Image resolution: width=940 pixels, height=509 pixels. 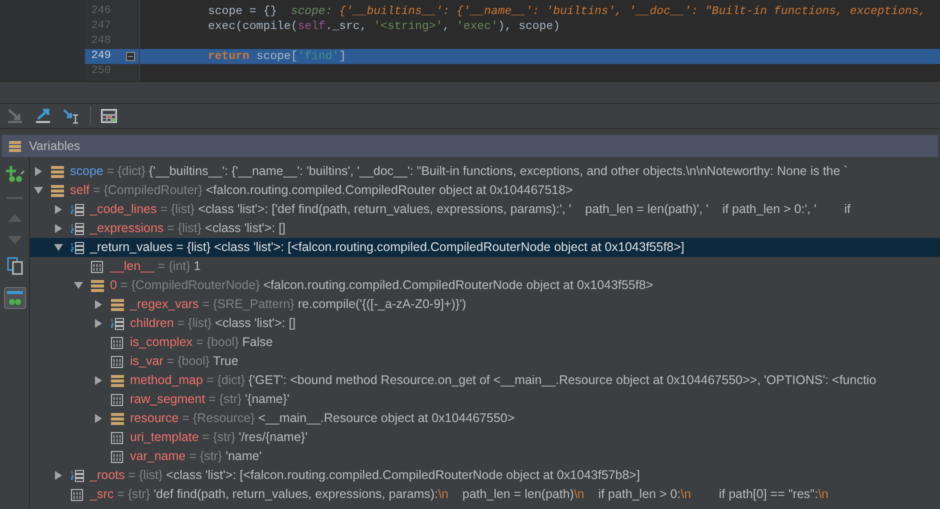 What do you see at coordinates (273, 437) in the screenshot?
I see `variable-value: '/res/{name}'` at bounding box center [273, 437].